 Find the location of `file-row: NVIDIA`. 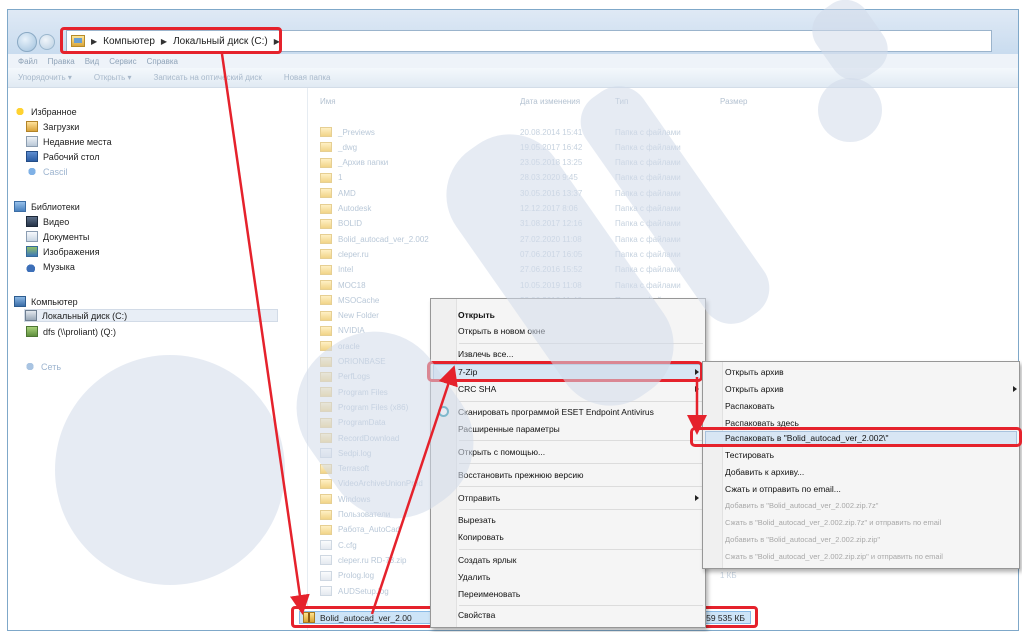

file-row: NVIDIA is located at coordinates (342, 330).